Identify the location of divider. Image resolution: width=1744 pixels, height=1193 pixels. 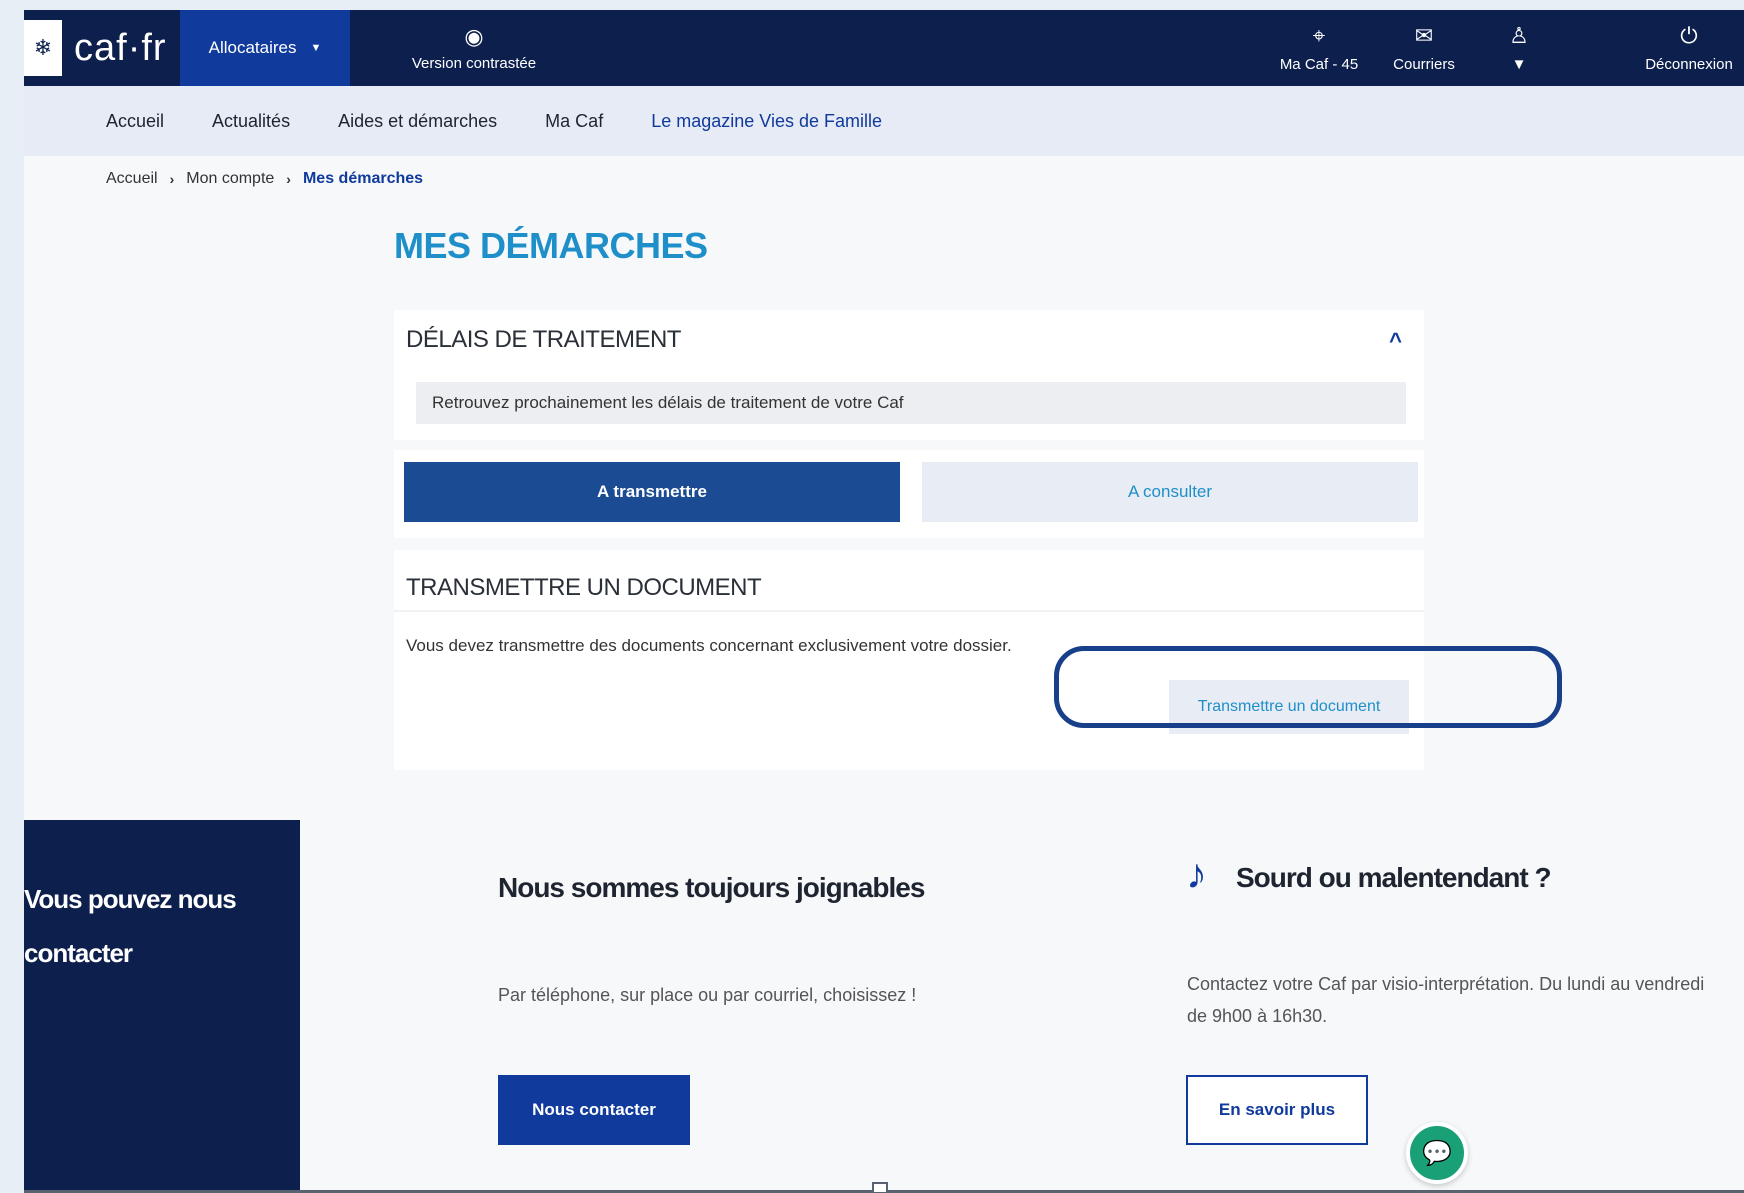
(909, 611).